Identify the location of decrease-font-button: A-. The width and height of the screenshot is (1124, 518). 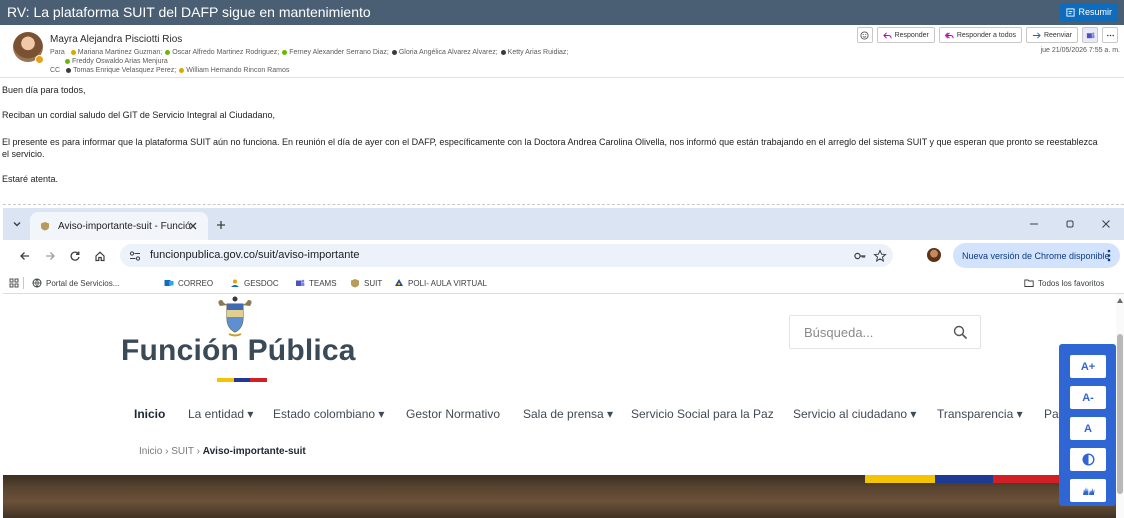
(1088, 397).